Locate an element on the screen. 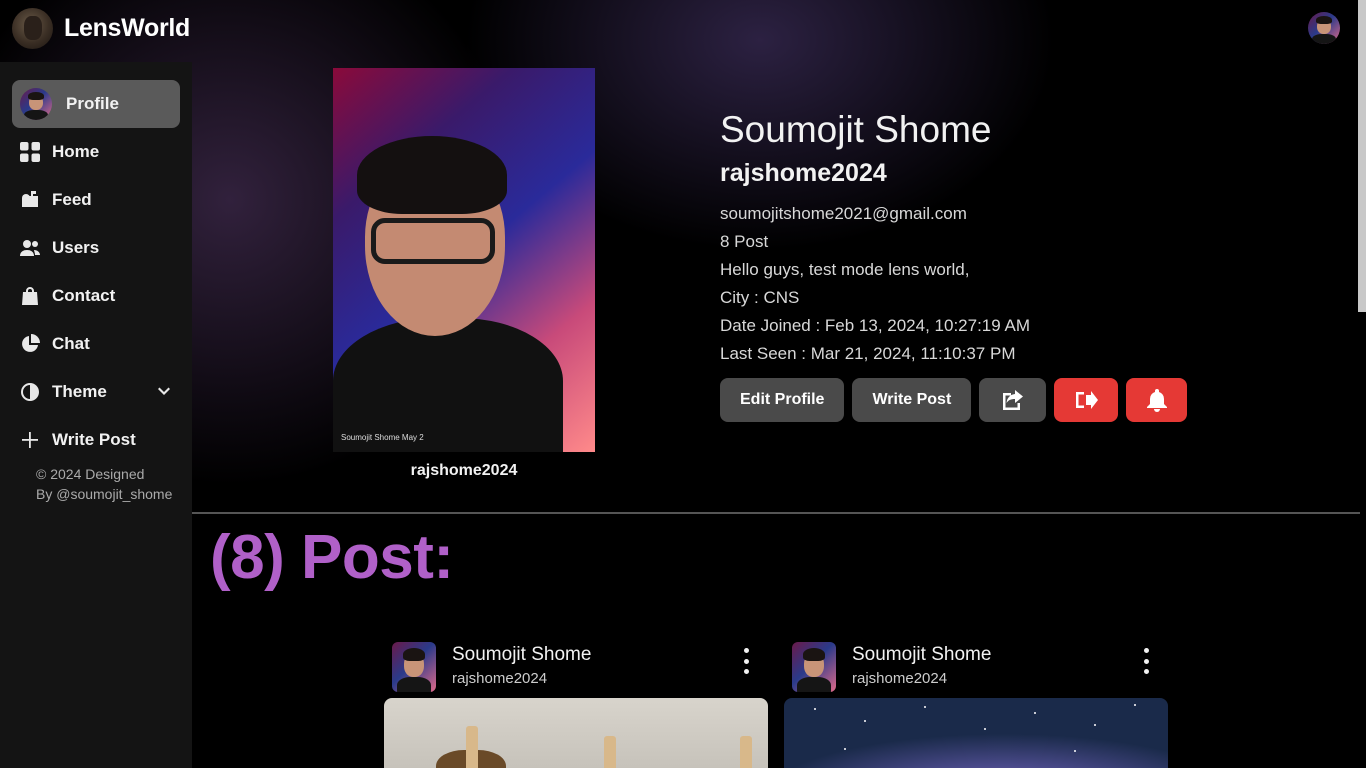 The height and width of the screenshot is (768, 1366). sidebar-item-contact: Contact is located at coordinates (96, 296).